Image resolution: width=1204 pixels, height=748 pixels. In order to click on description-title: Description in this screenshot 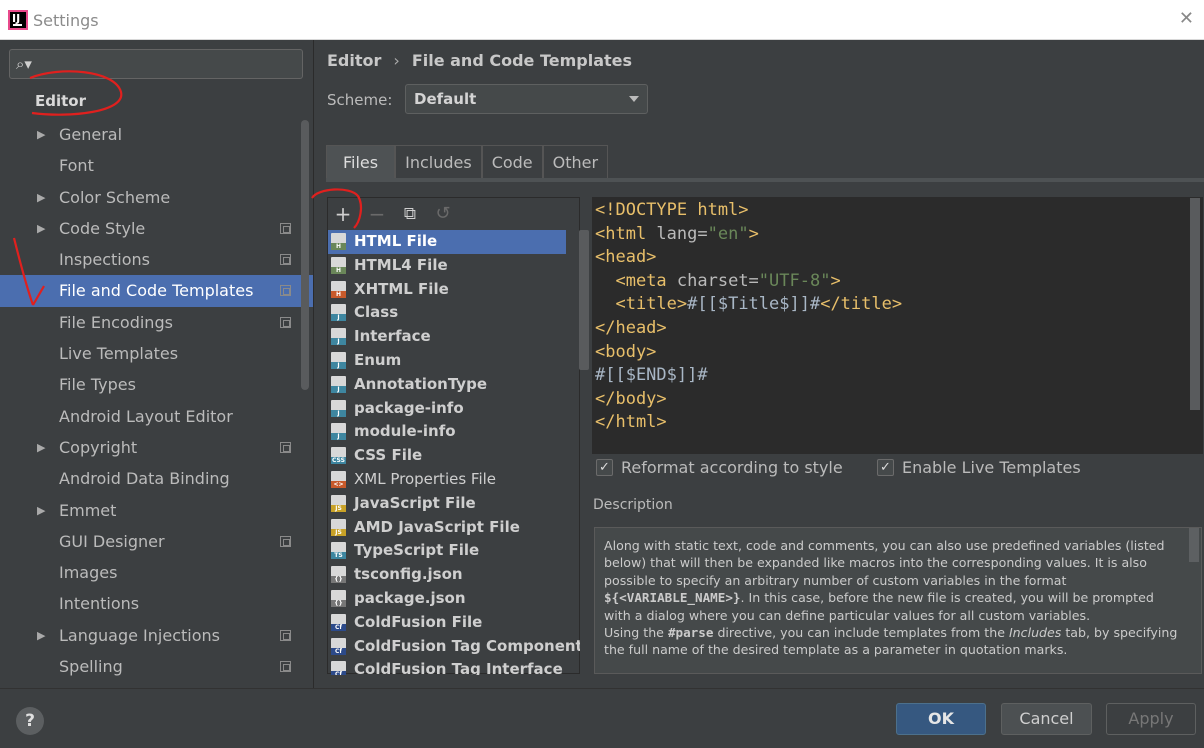, I will do `click(633, 505)`.